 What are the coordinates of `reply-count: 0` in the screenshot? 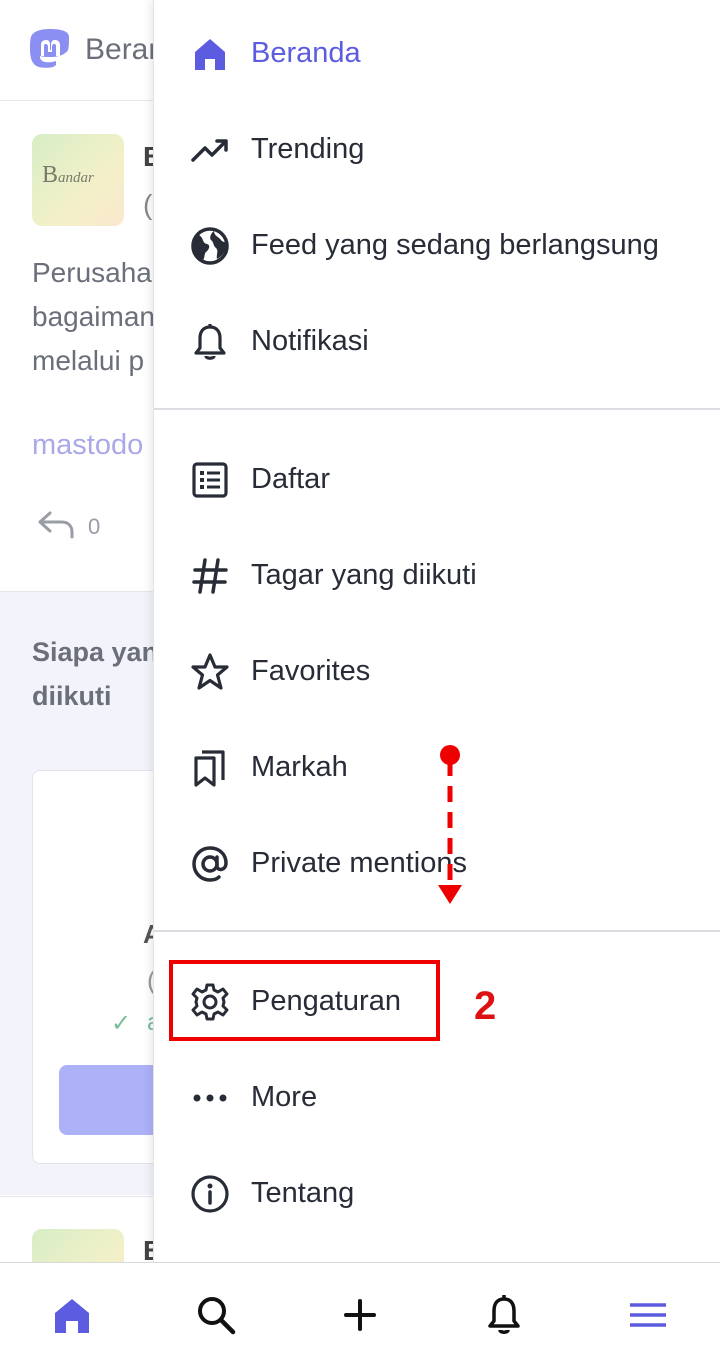 It's located at (94, 526).